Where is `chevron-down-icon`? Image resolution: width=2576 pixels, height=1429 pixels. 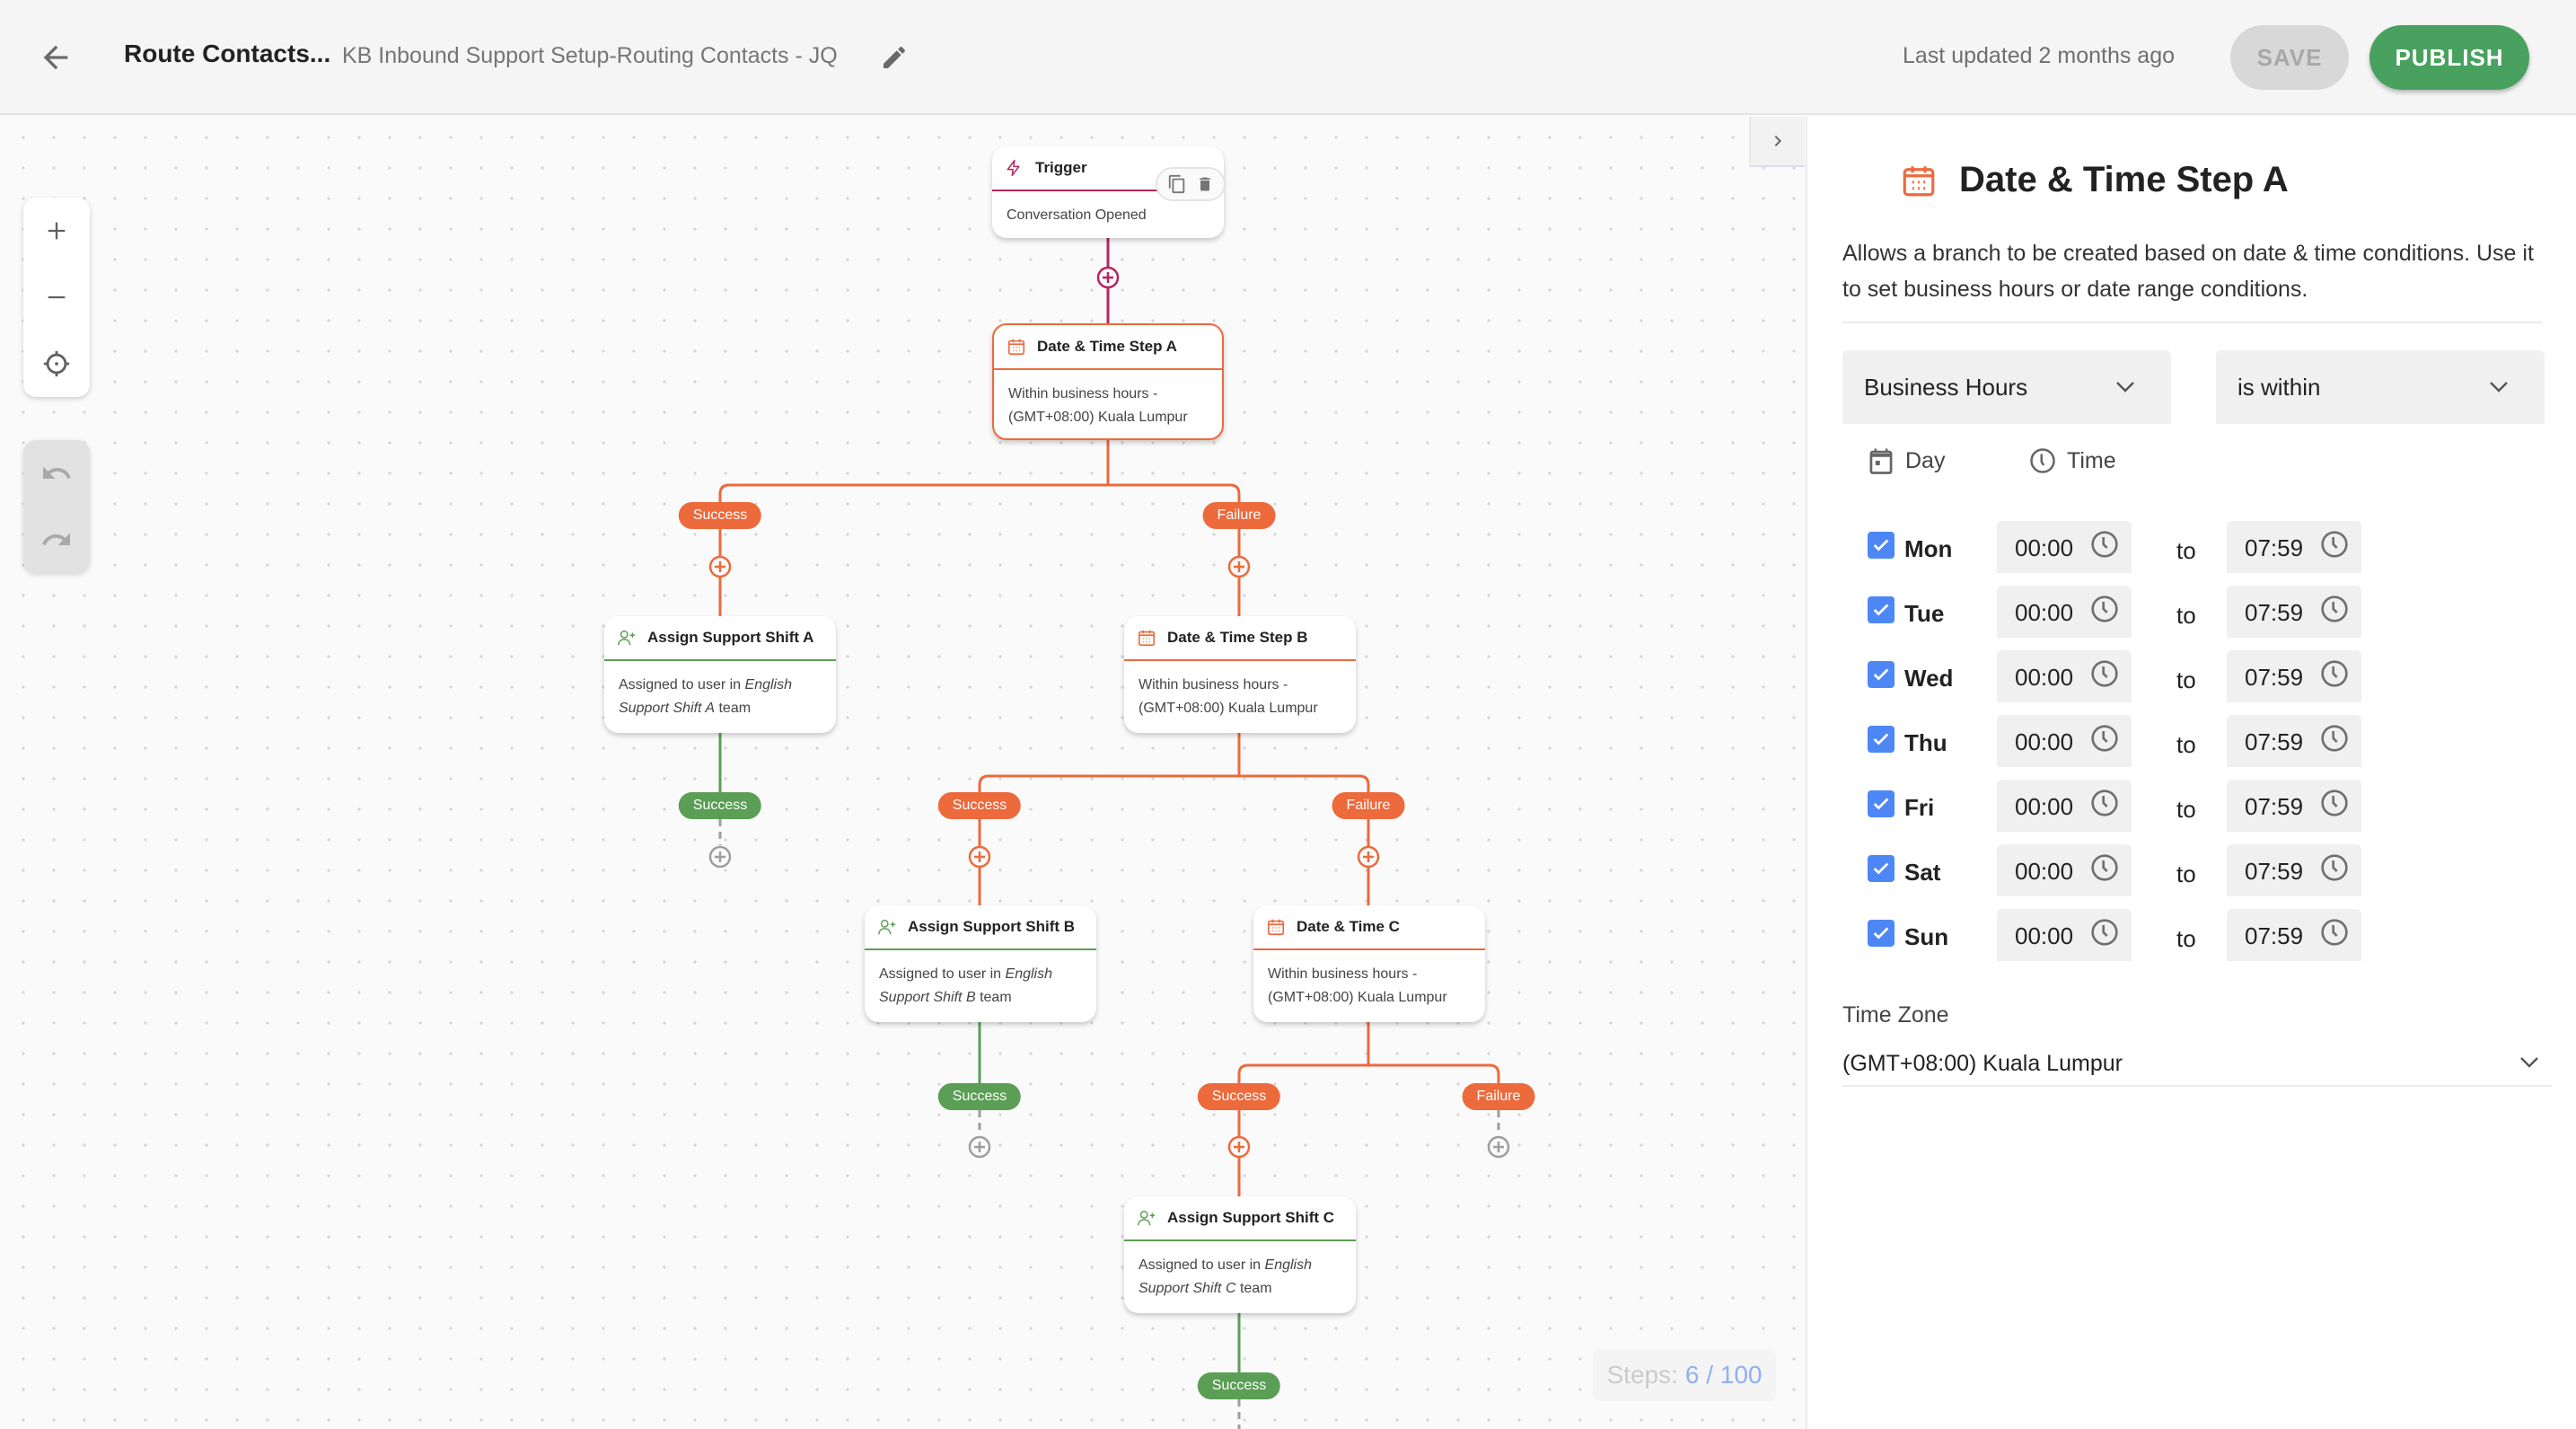 chevron-down-icon is located at coordinates (2499, 387).